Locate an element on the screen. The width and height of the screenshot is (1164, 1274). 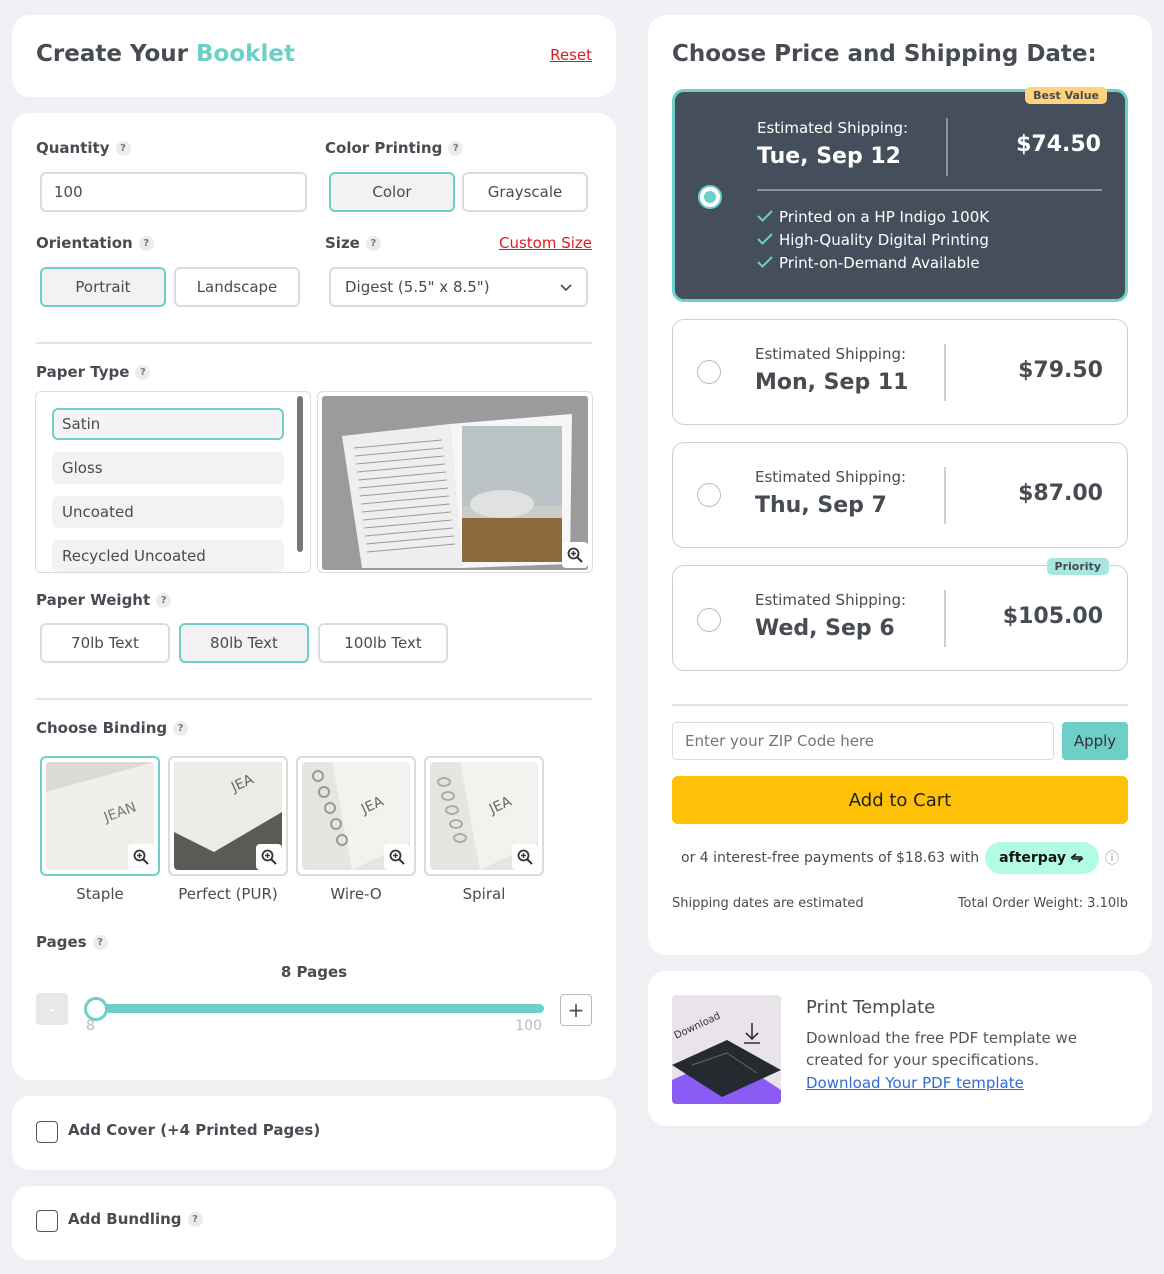
template-title: Print Template is located at coordinates (871, 1007).